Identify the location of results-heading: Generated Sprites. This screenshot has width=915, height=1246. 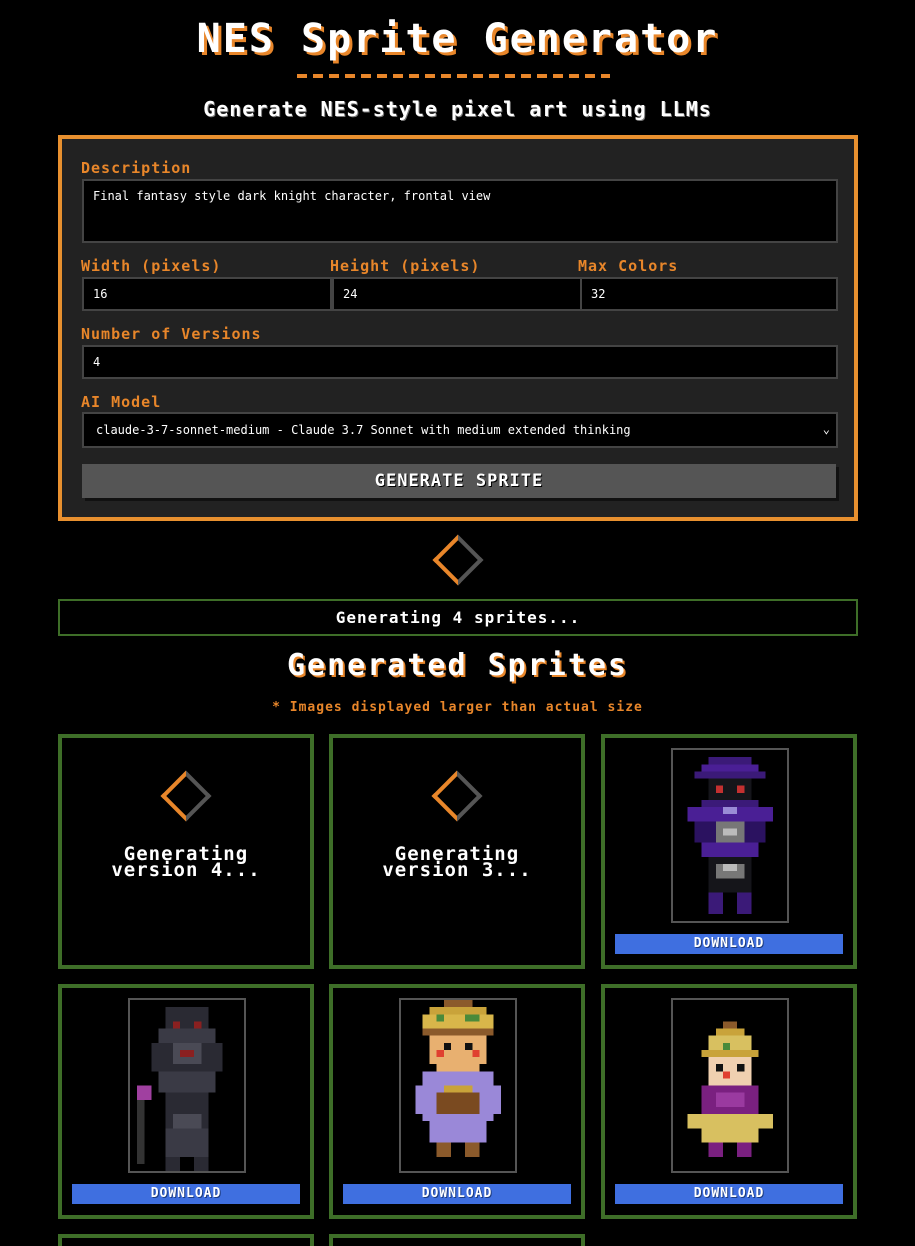
(457, 665).